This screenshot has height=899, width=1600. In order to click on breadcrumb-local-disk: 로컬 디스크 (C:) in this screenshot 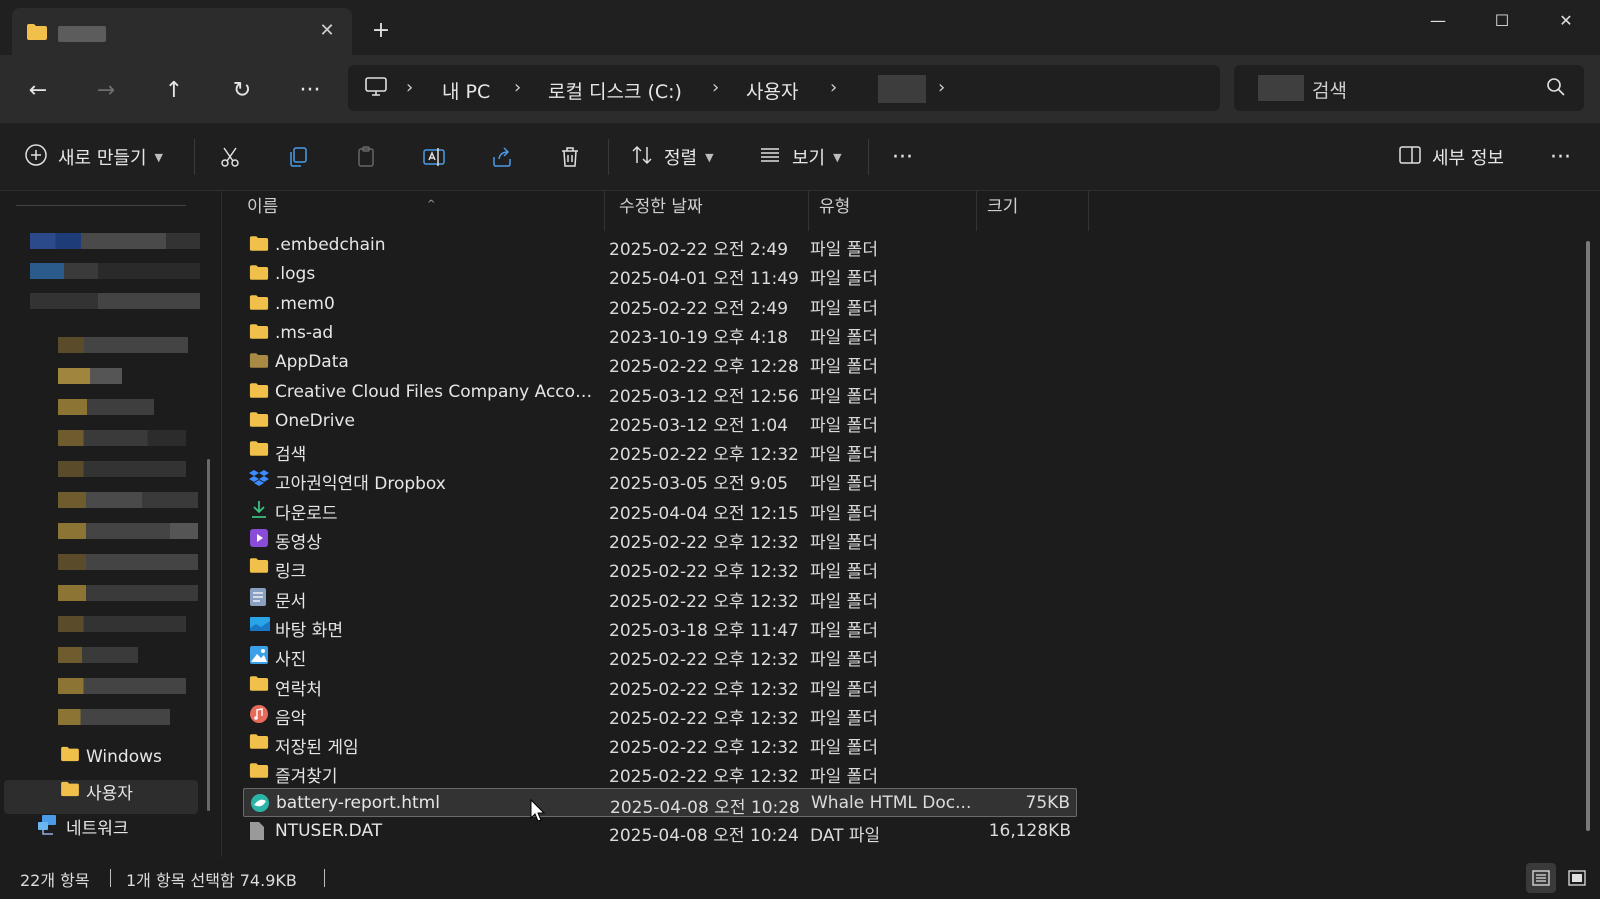, I will do `click(615, 90)`.